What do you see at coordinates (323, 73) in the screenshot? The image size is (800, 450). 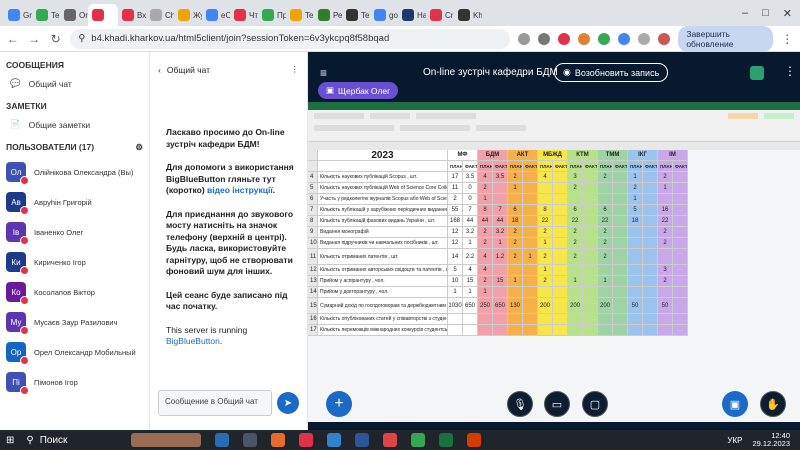 I see `hamburger-menu-icon: ≡` at bounding box center [323, 73].